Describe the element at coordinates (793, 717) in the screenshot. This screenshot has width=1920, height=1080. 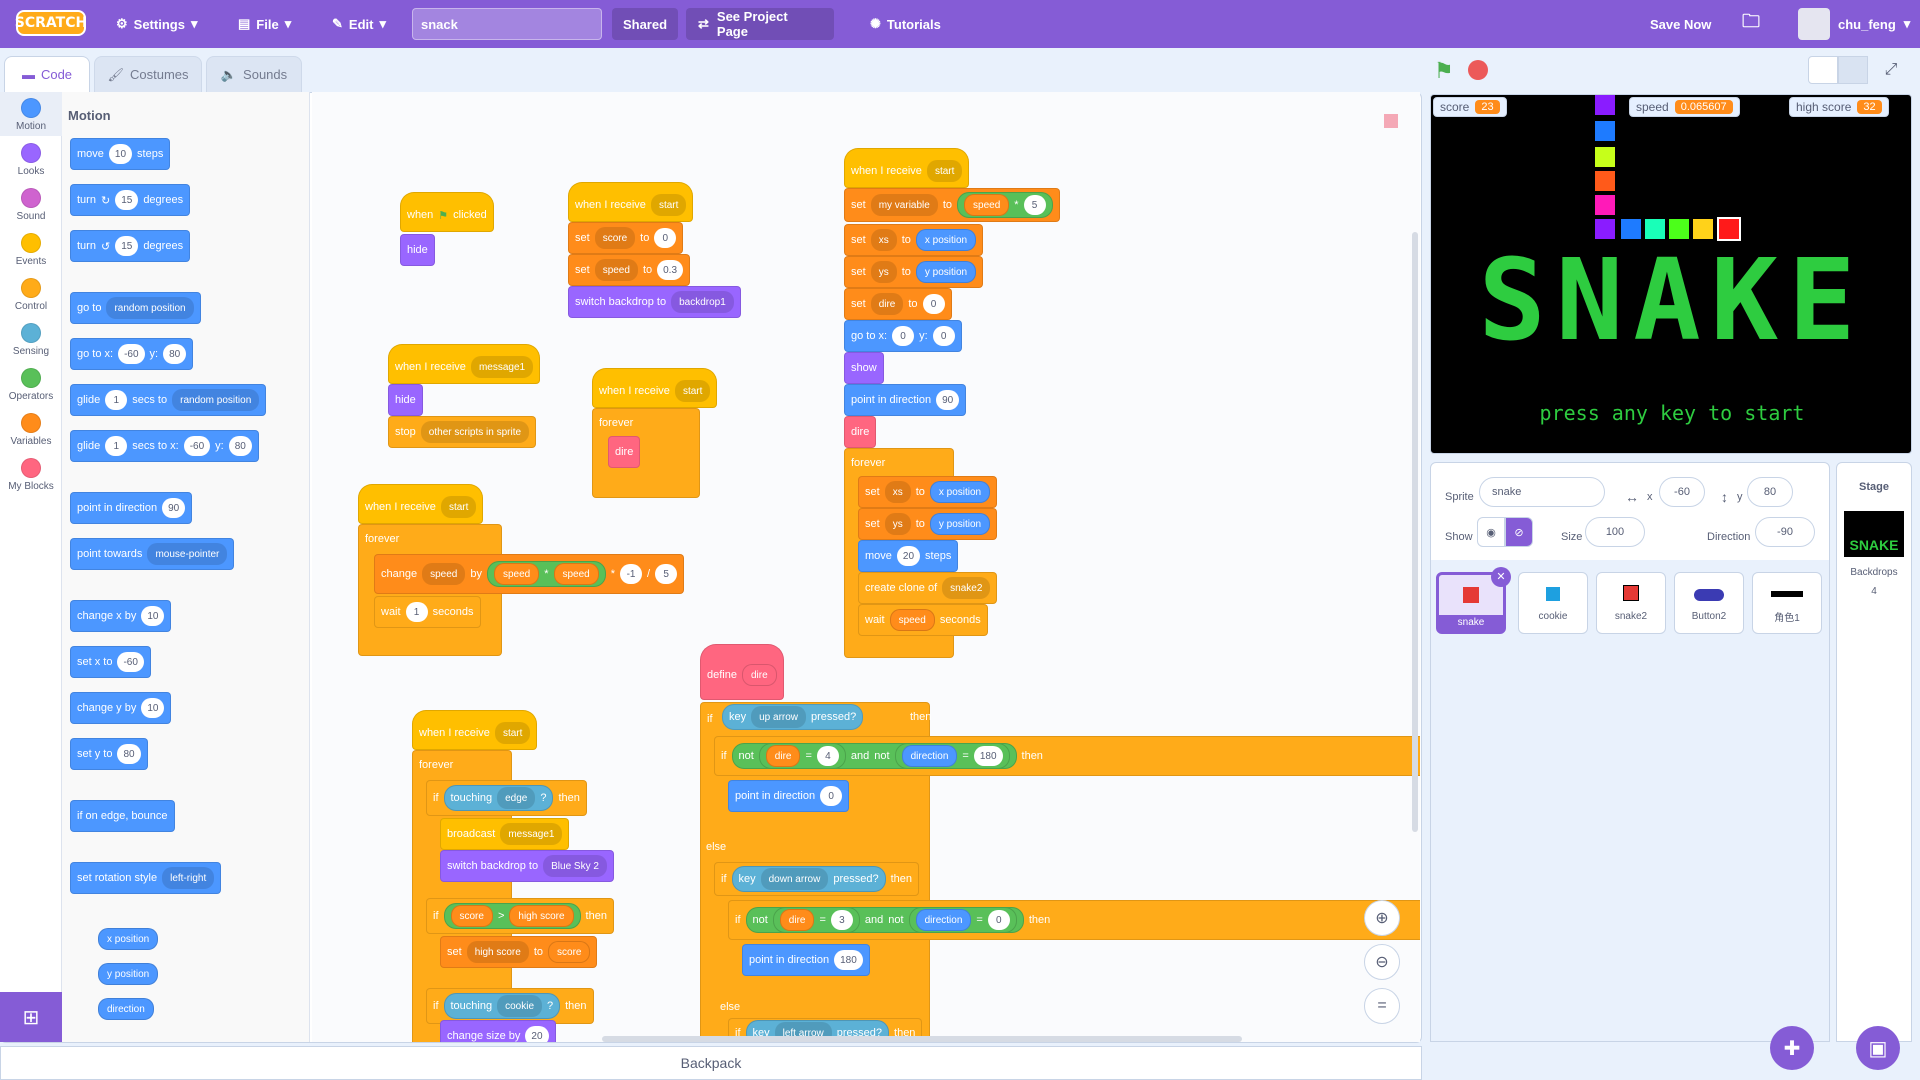
I see `key-up-pressed: key up arrow pressed?` at that location.